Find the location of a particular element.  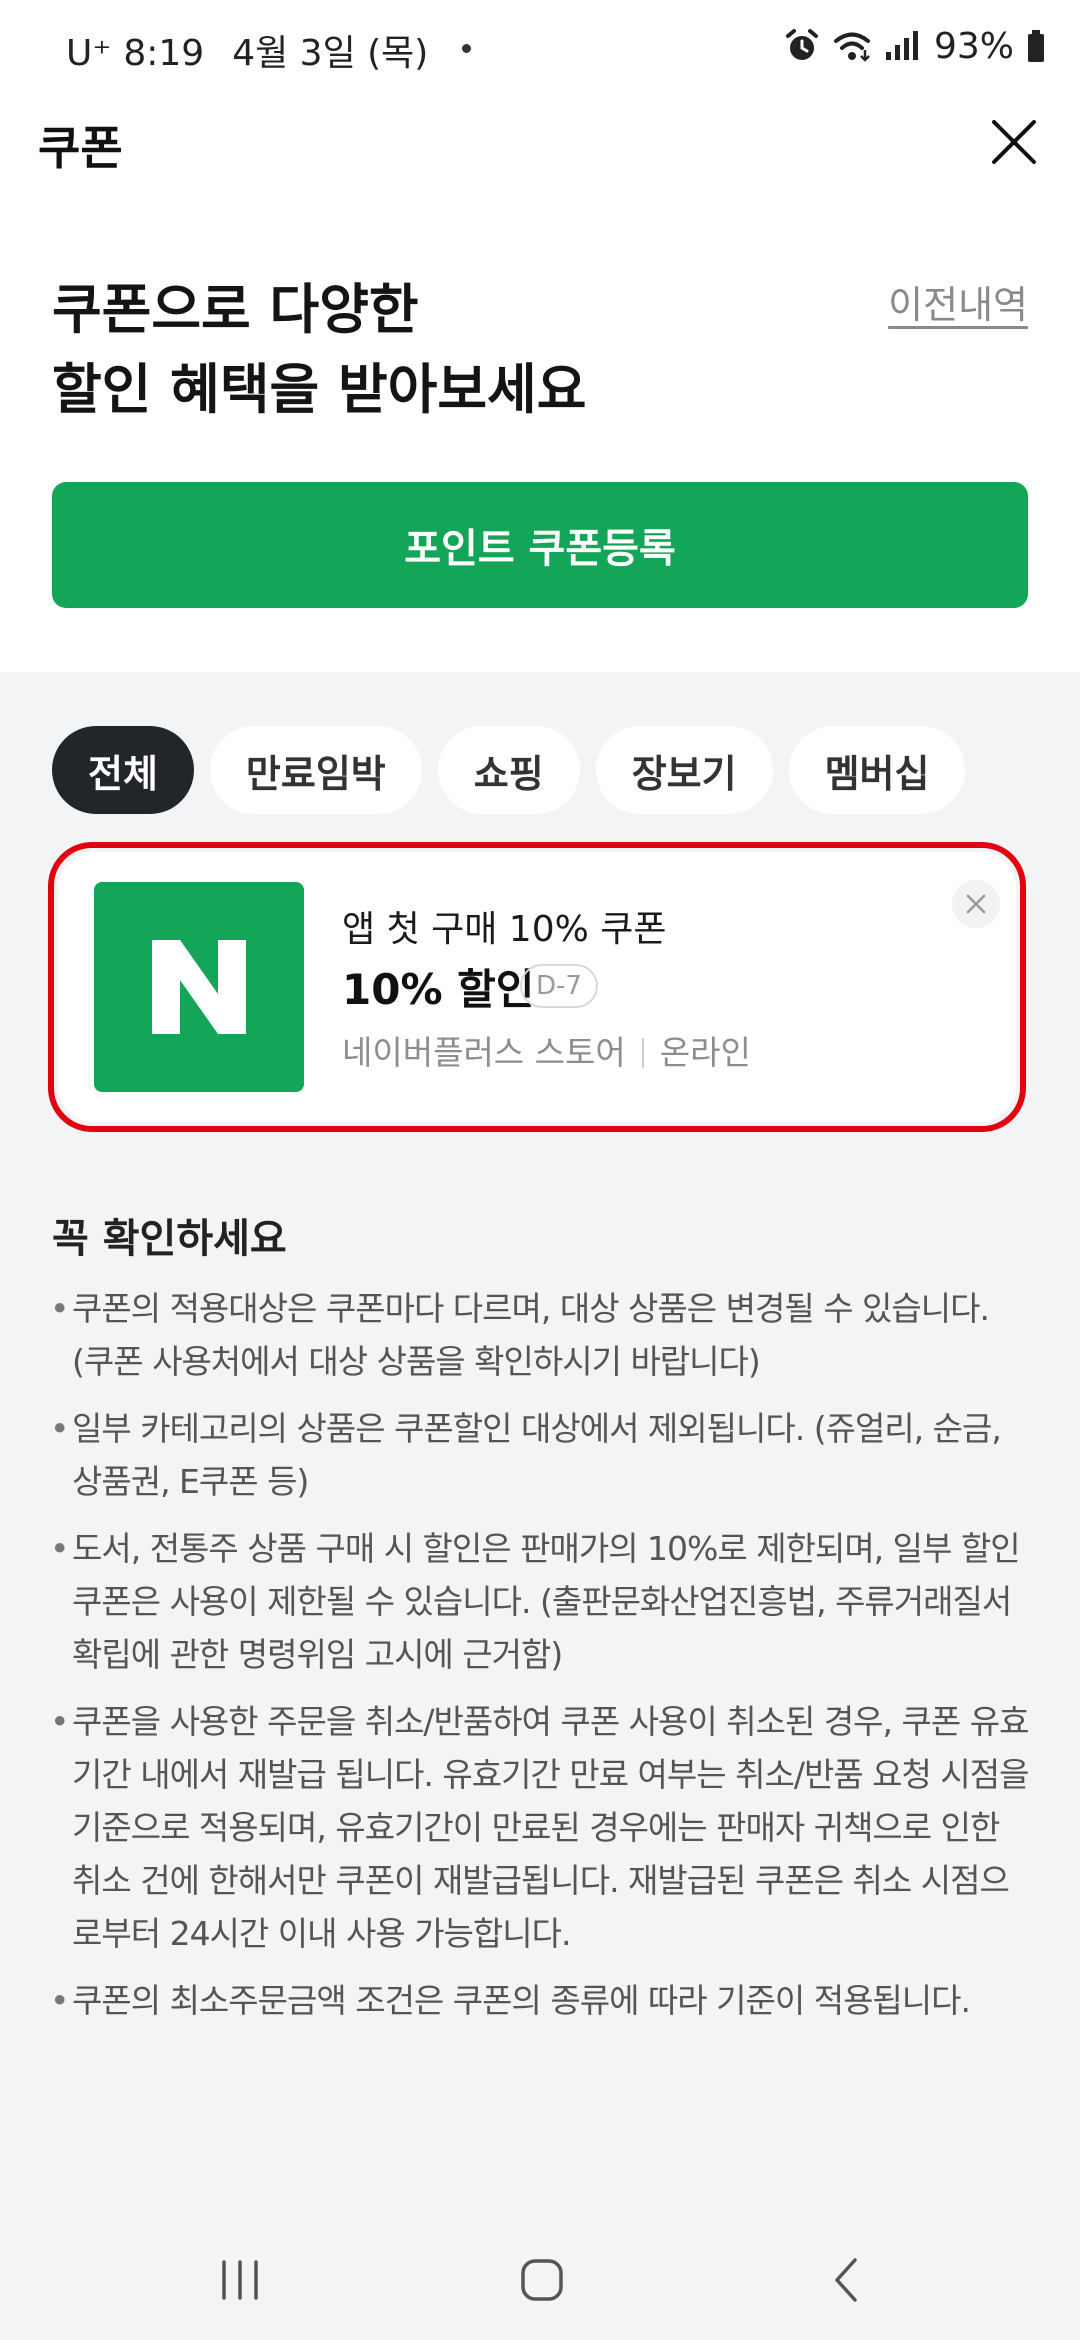

system-nav-bar is located at coordinates (540, 2280).